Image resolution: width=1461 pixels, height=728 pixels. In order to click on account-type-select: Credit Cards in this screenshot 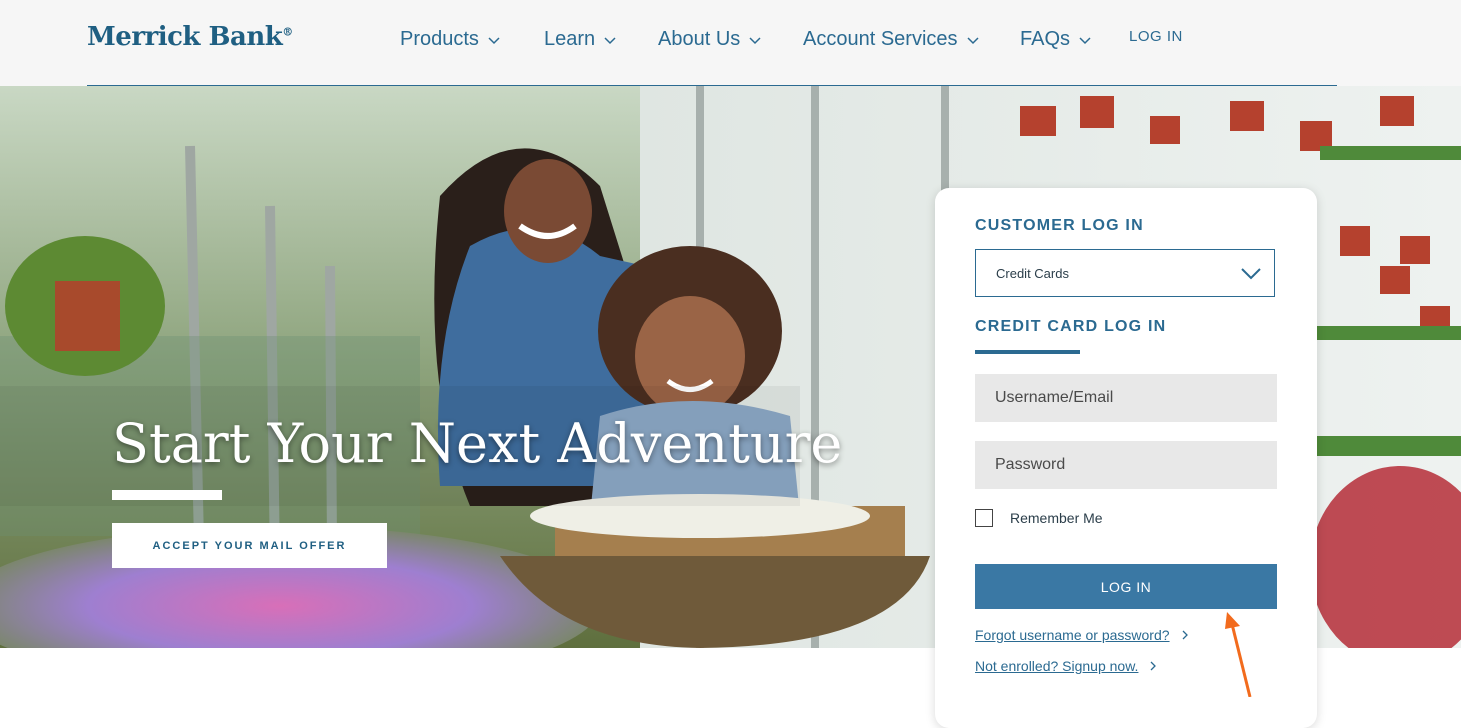, I will do `click(1125, 273)`.